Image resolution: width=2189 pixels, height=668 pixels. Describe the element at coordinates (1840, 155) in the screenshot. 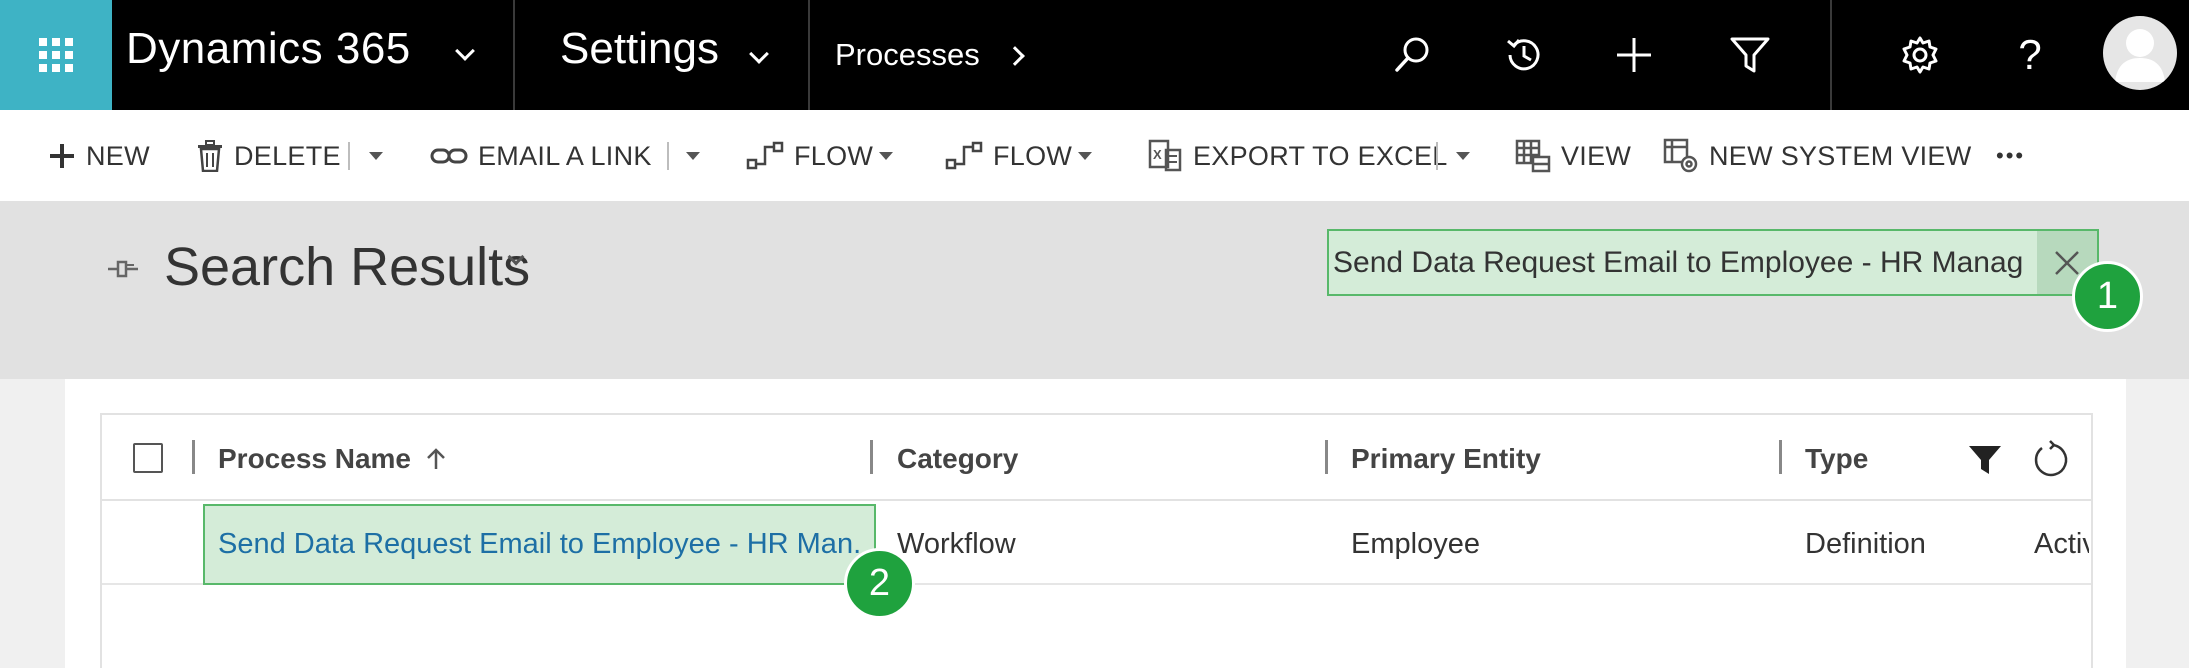

I see `new-system-view-label: NEW SYSTEM VIEW` at that location.